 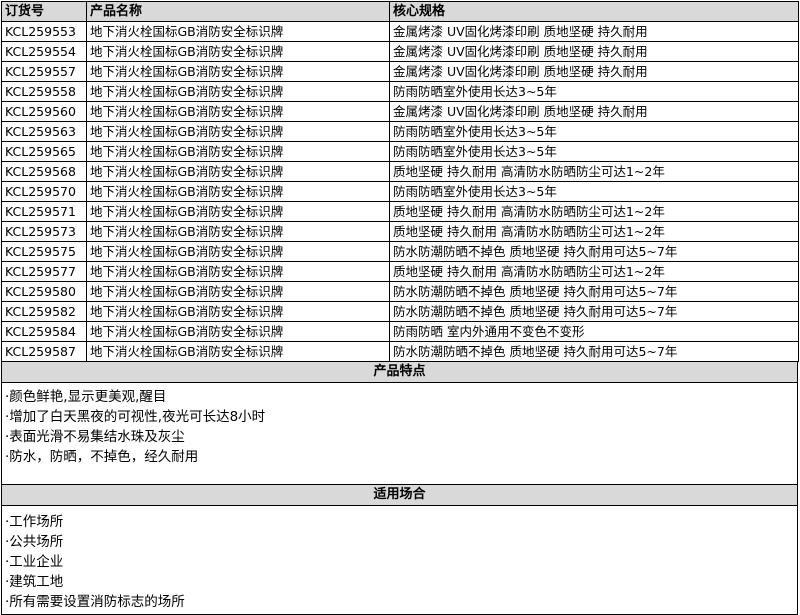 What do you see at coordinates (44, 91) in the screenshot?
I see `cell-order-no: KCL259558` at bounding box center [44, 91].